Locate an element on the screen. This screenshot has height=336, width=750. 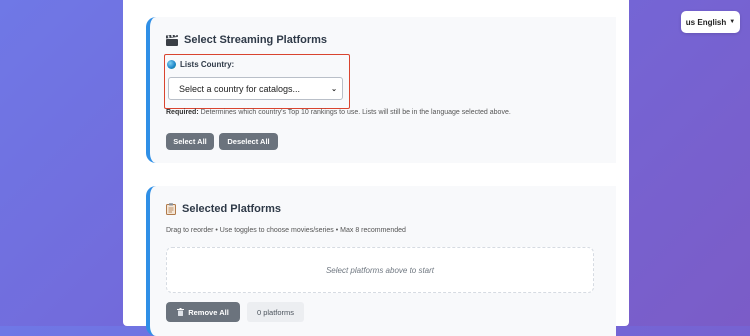
section-header: Select Streaming Platforms is located at coordinates (246, 40).